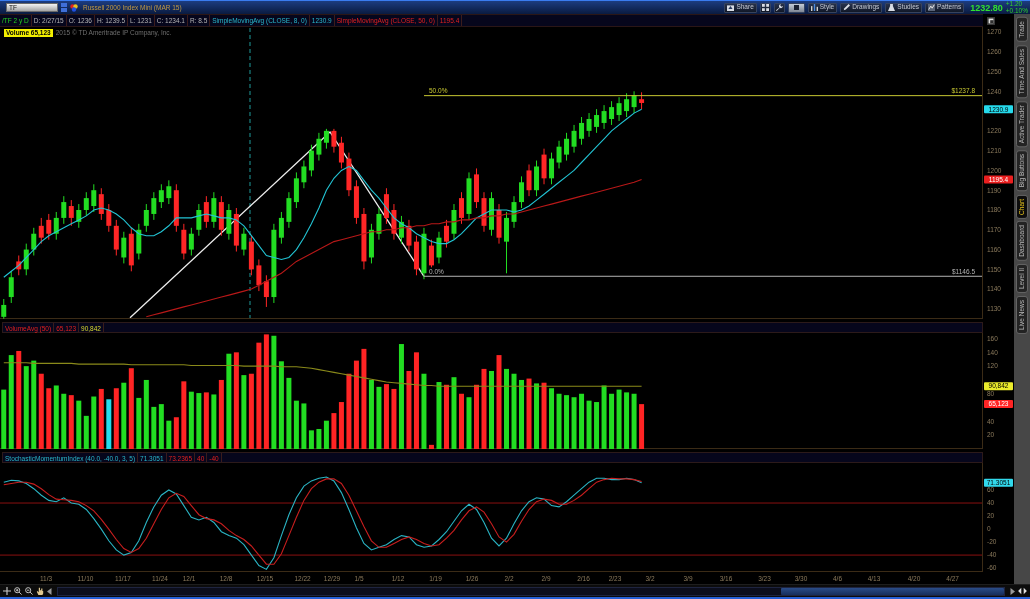 The width and height of the screenshot is (1030, 599). I want to click on trend-line, so click(277, 224).